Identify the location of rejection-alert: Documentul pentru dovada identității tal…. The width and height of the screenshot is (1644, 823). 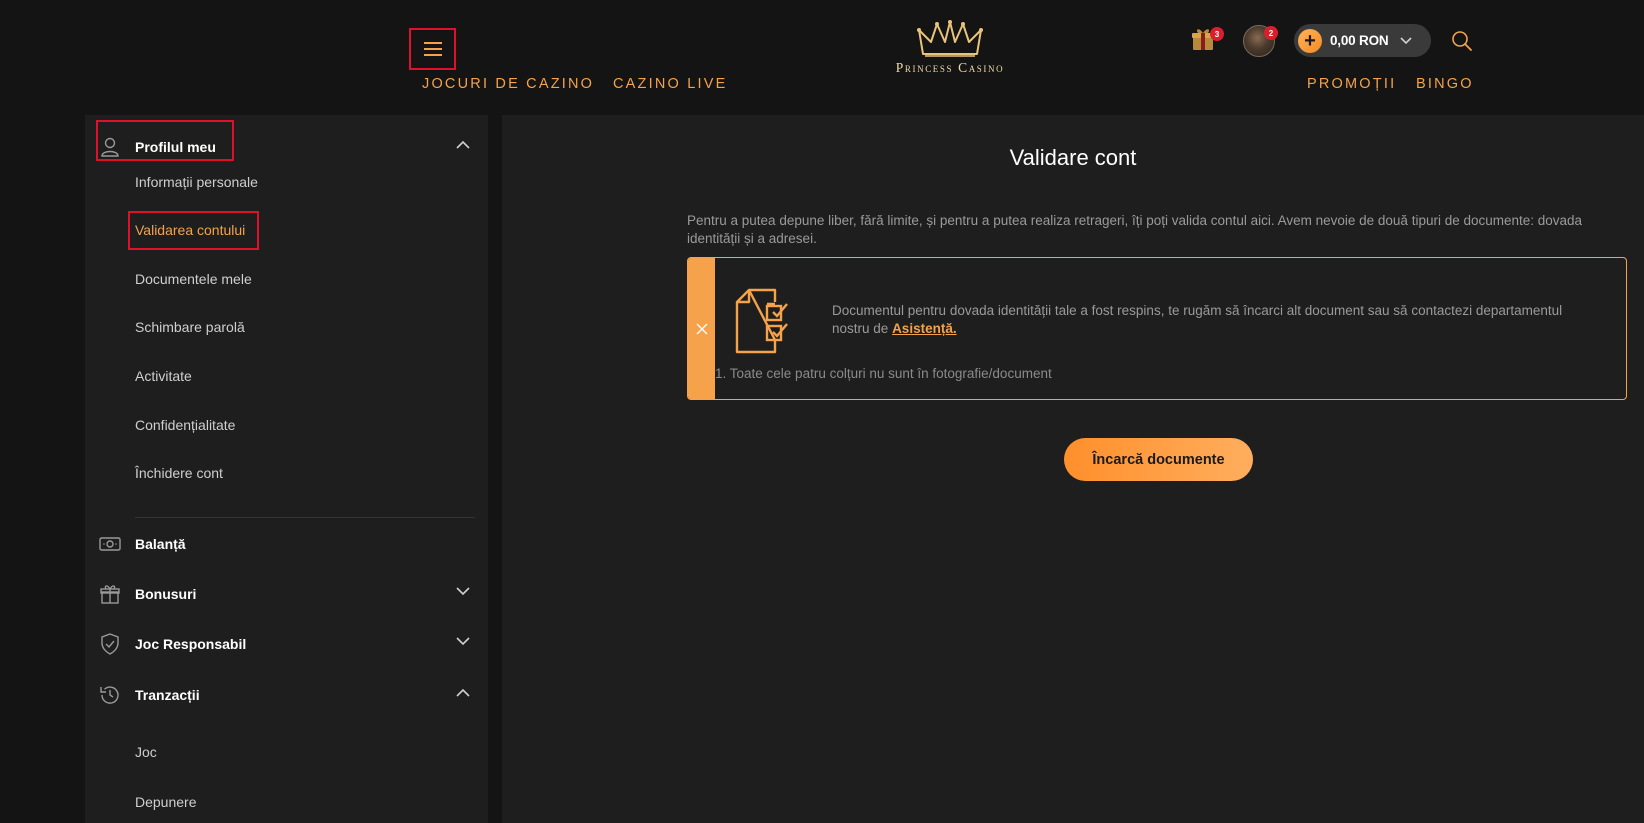
(1157, 328).